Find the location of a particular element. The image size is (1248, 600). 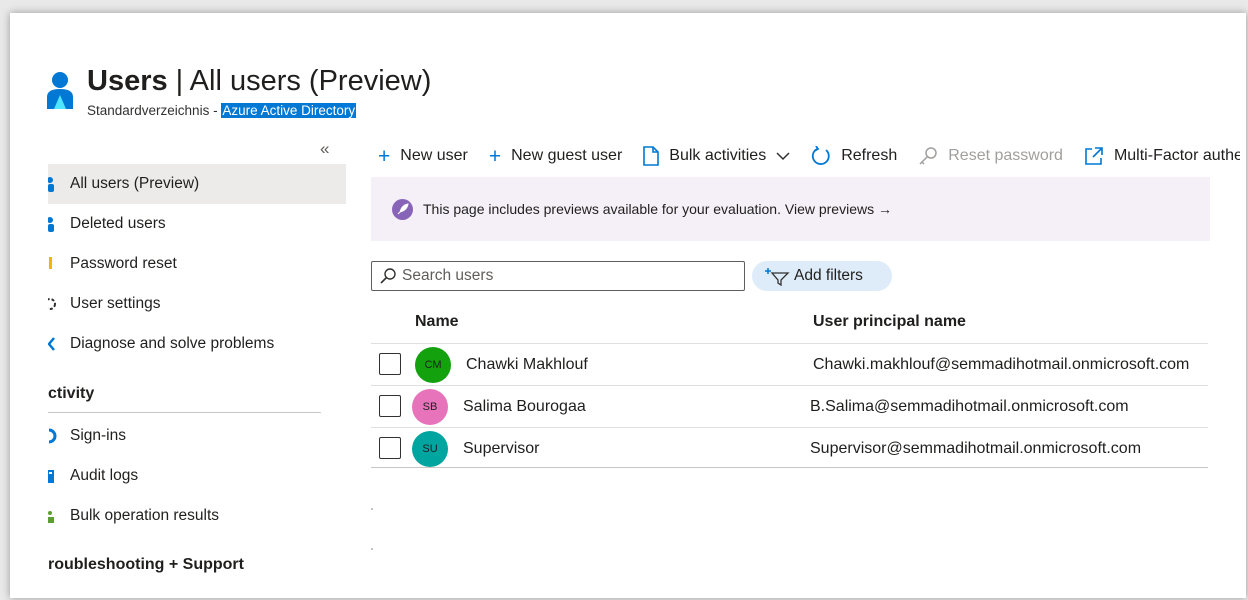

sidebar-item-diagnose: Diagnose and solve problems is located at coordinates (197, 344).